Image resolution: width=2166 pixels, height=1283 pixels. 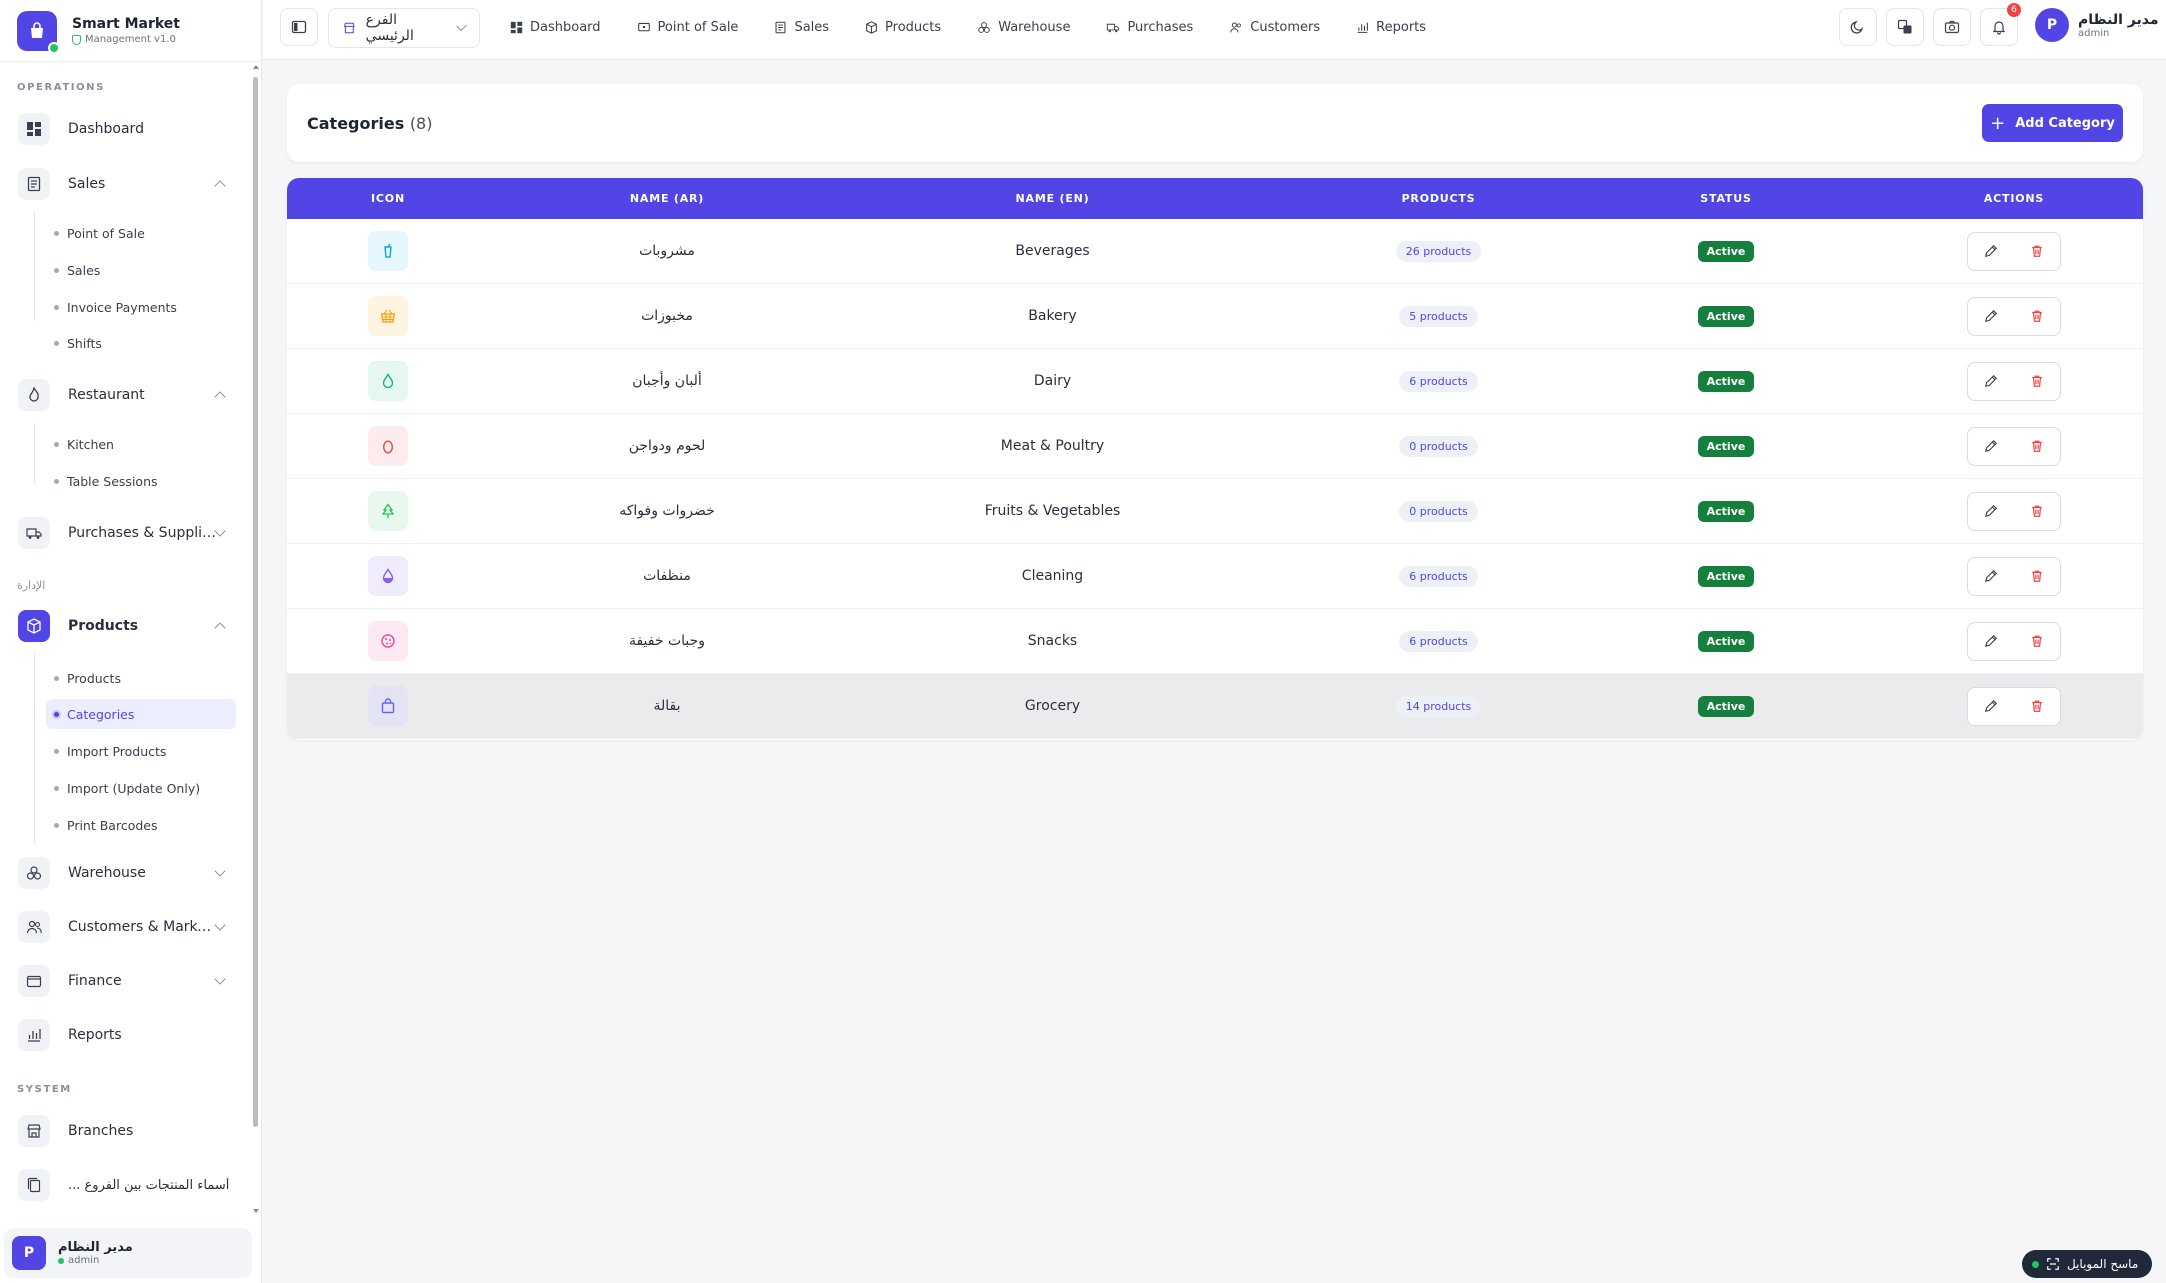 What do you see at coordinates (126, 129) in the screenshot?
I see `sidebar-item-dashboard: Dashboard` at bounding box center [126, 129].